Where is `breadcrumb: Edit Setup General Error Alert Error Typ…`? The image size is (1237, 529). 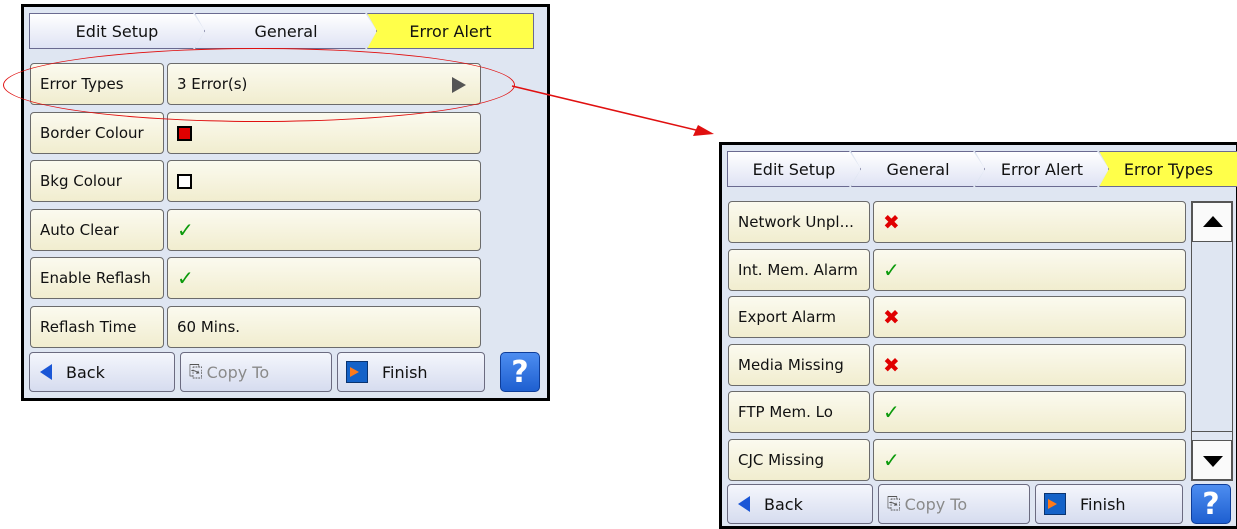
breadcrumb: Edit Setup General Error Alert Error Typ… is located at coordinates (982, 169).